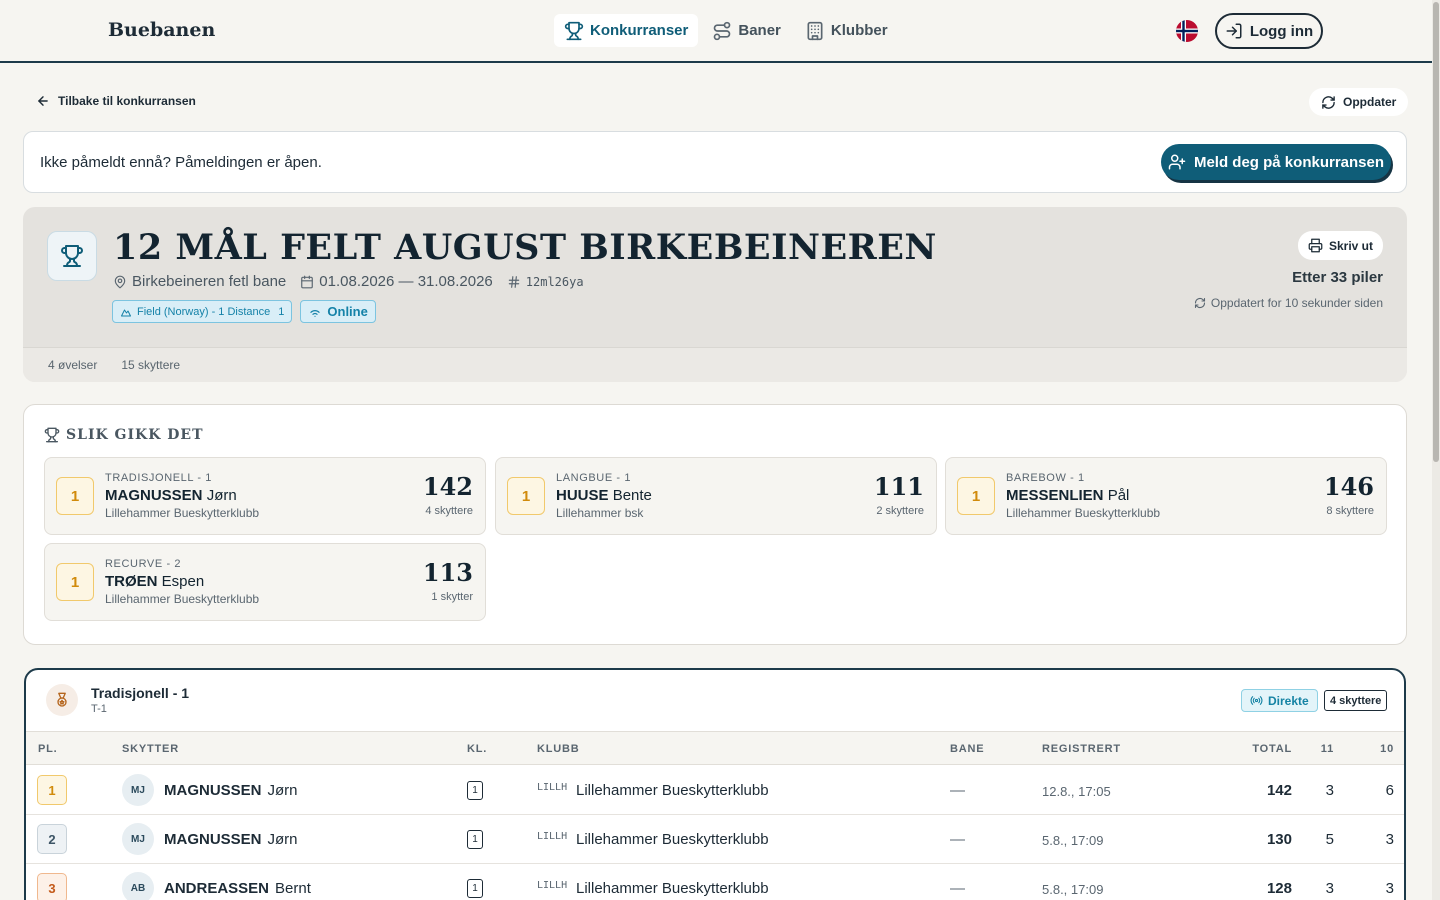 This screenshot has width=1440, height=900. I want to click on login-label: Logg inn, so click(1281, 31).